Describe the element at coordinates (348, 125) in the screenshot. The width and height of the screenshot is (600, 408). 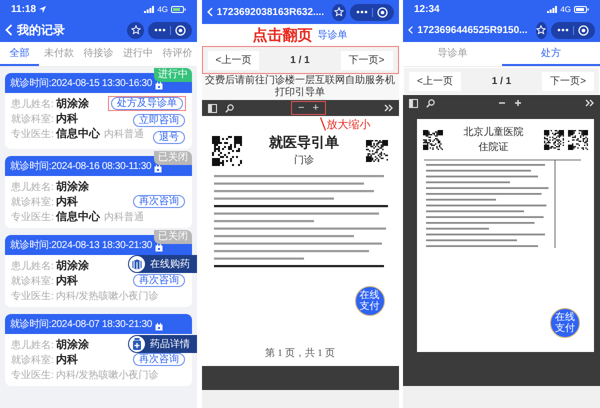
I see `annotation-label: 放大缩小` at that location.